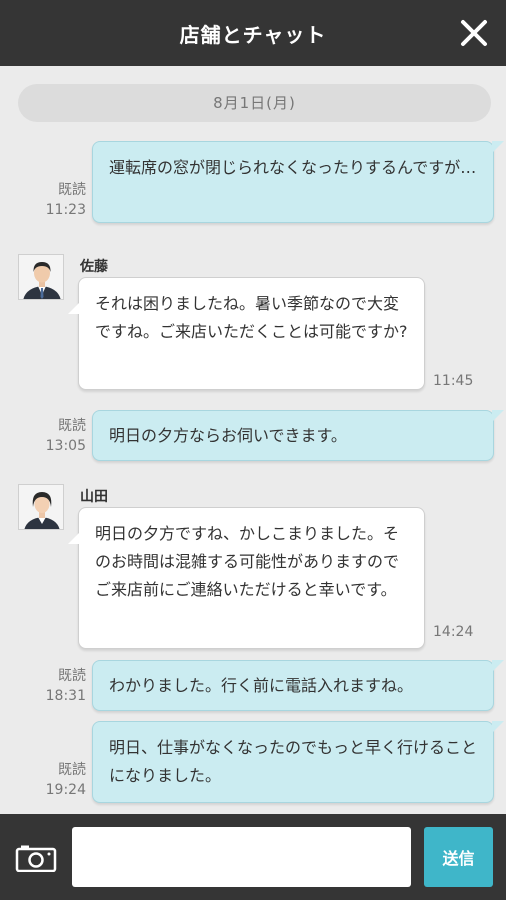 Image resolution: width=506 pixels, height=900 pixels. I want to click on message-bubble-mine: わかりました。行く前に電話入れますね。, so click(298, 685).